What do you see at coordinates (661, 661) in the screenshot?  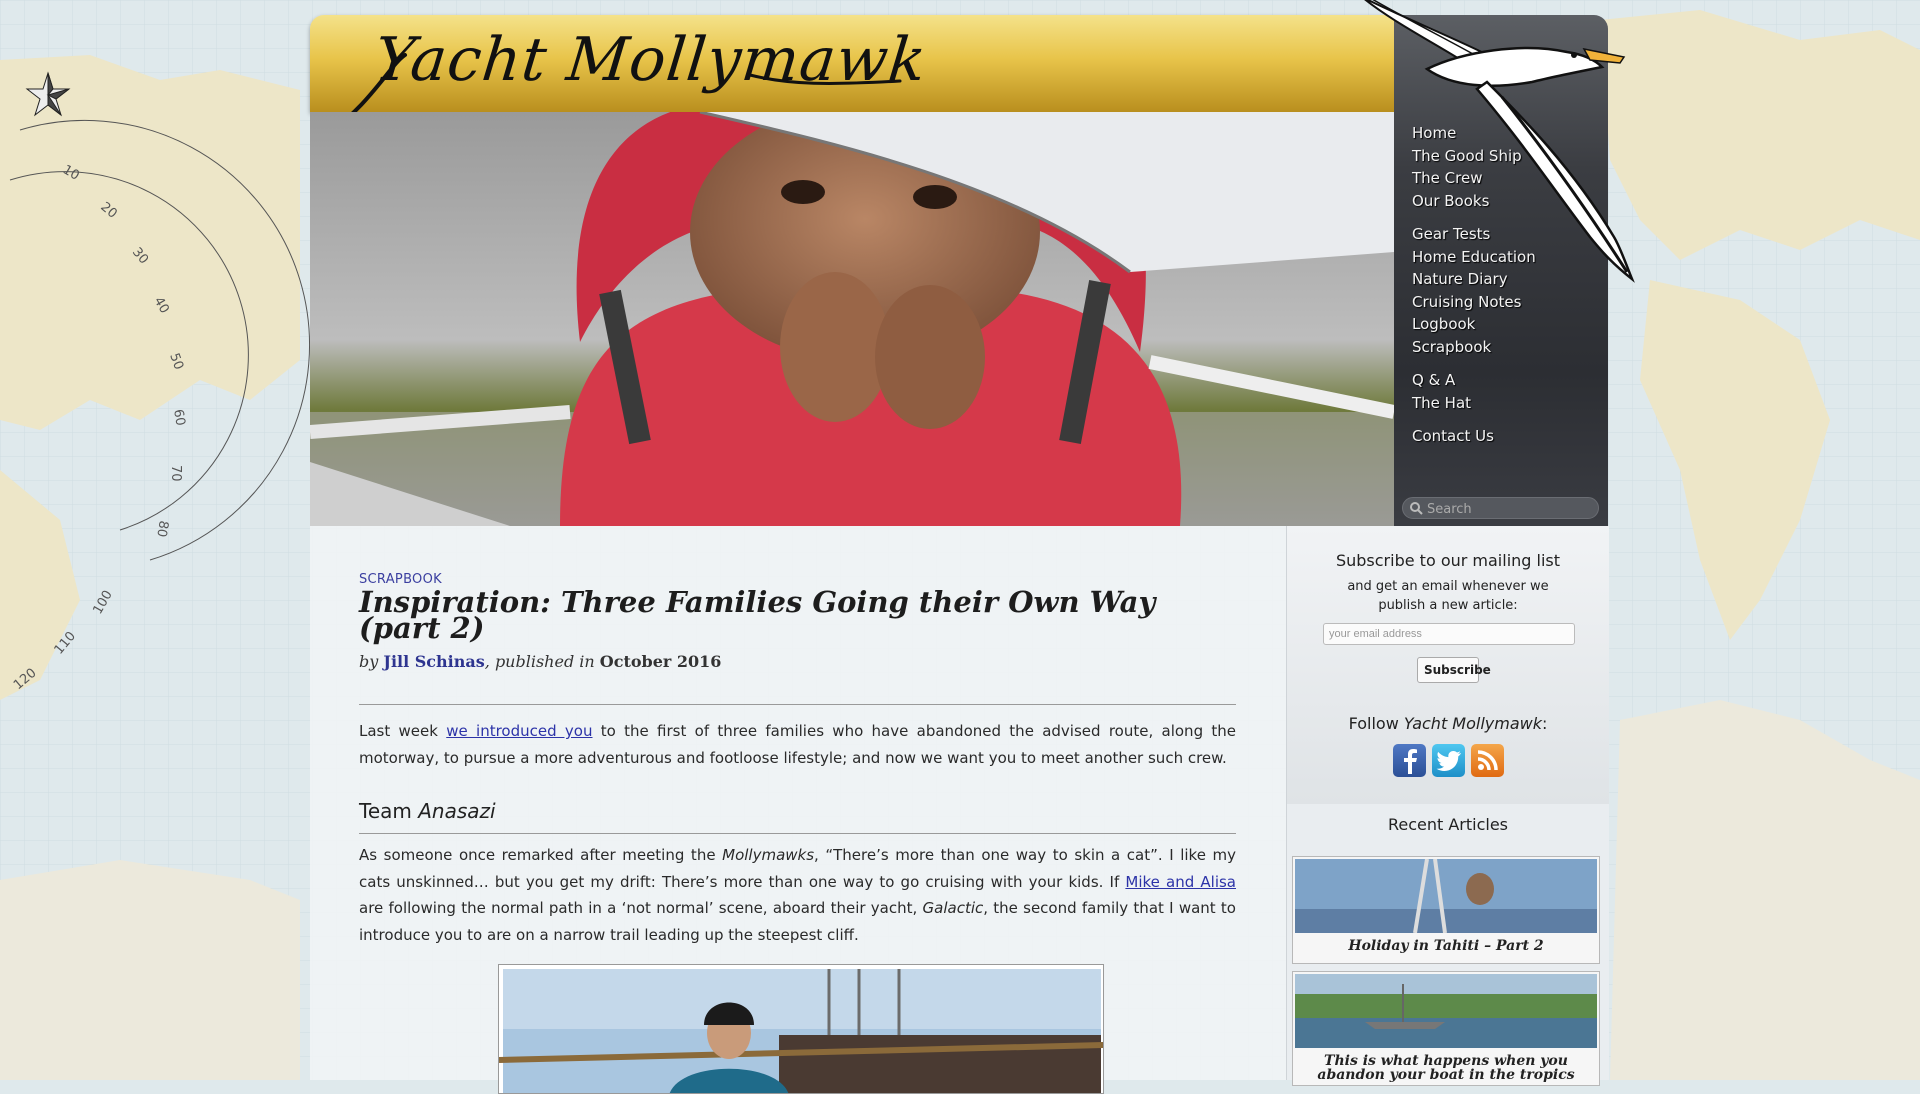 I see `post-date-link: October 2016` at bounding box center [661, 661].